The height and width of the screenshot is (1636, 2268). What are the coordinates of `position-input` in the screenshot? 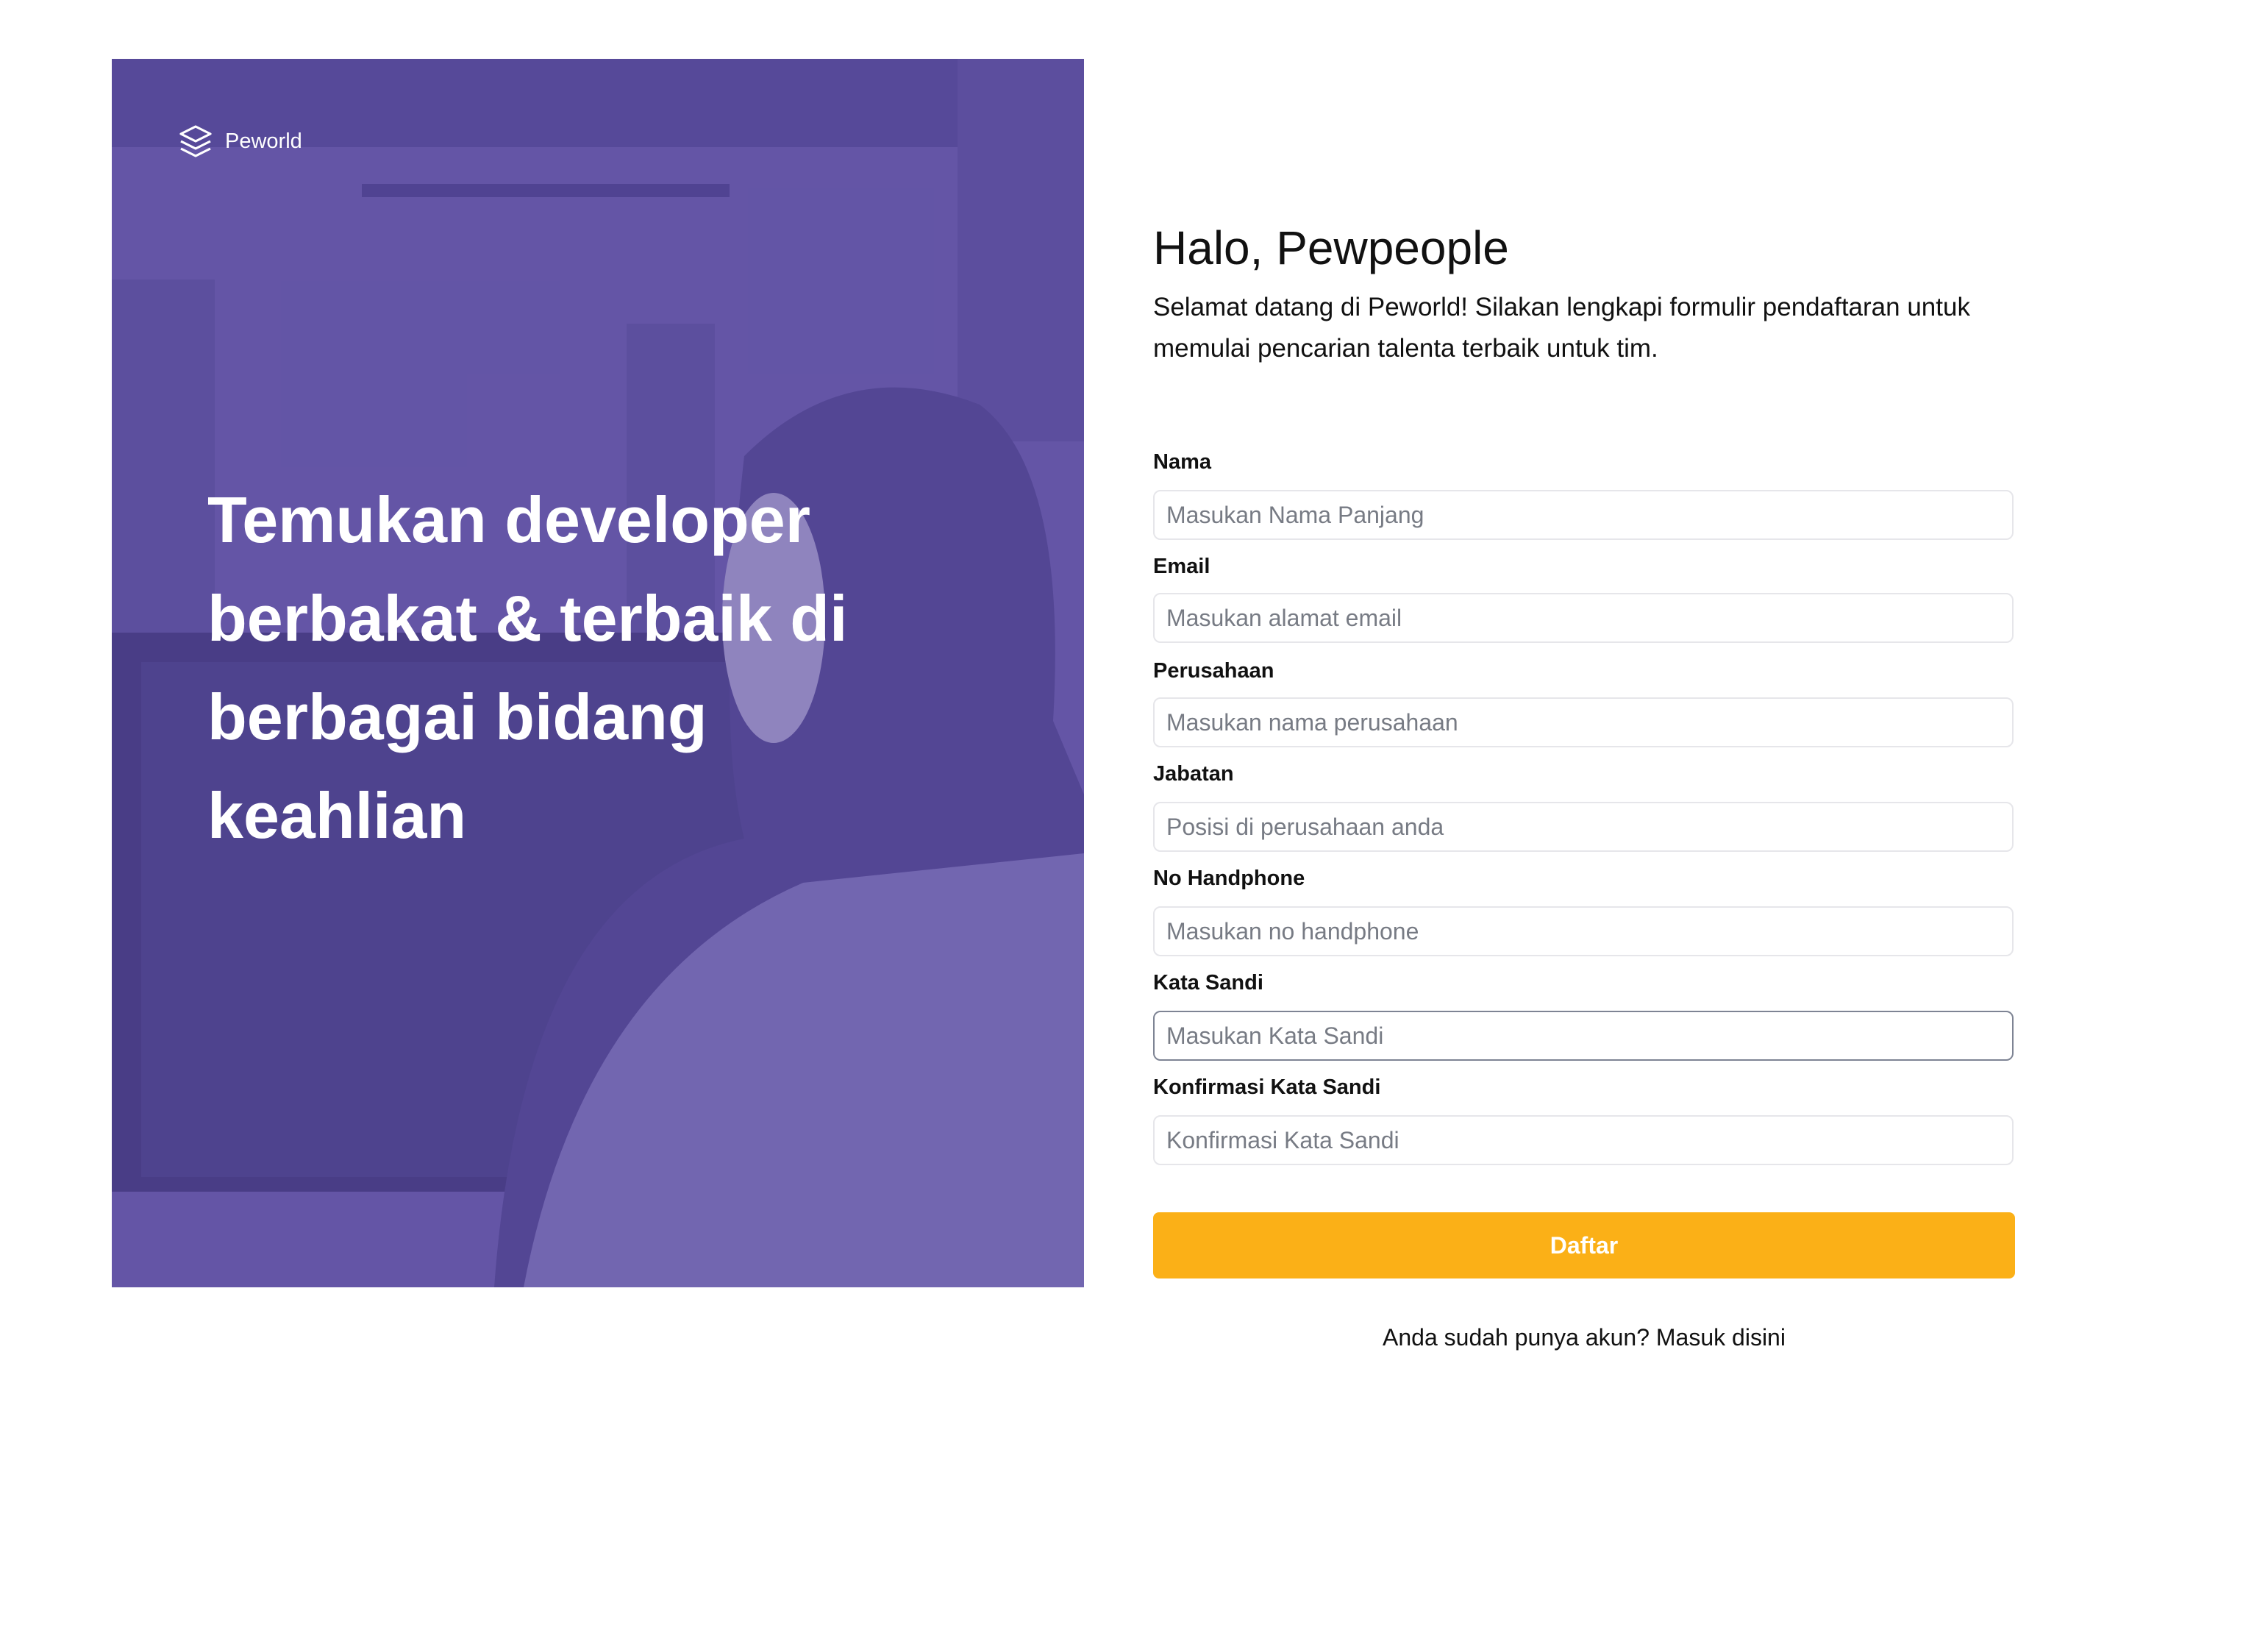 It's located at (1583, 827).